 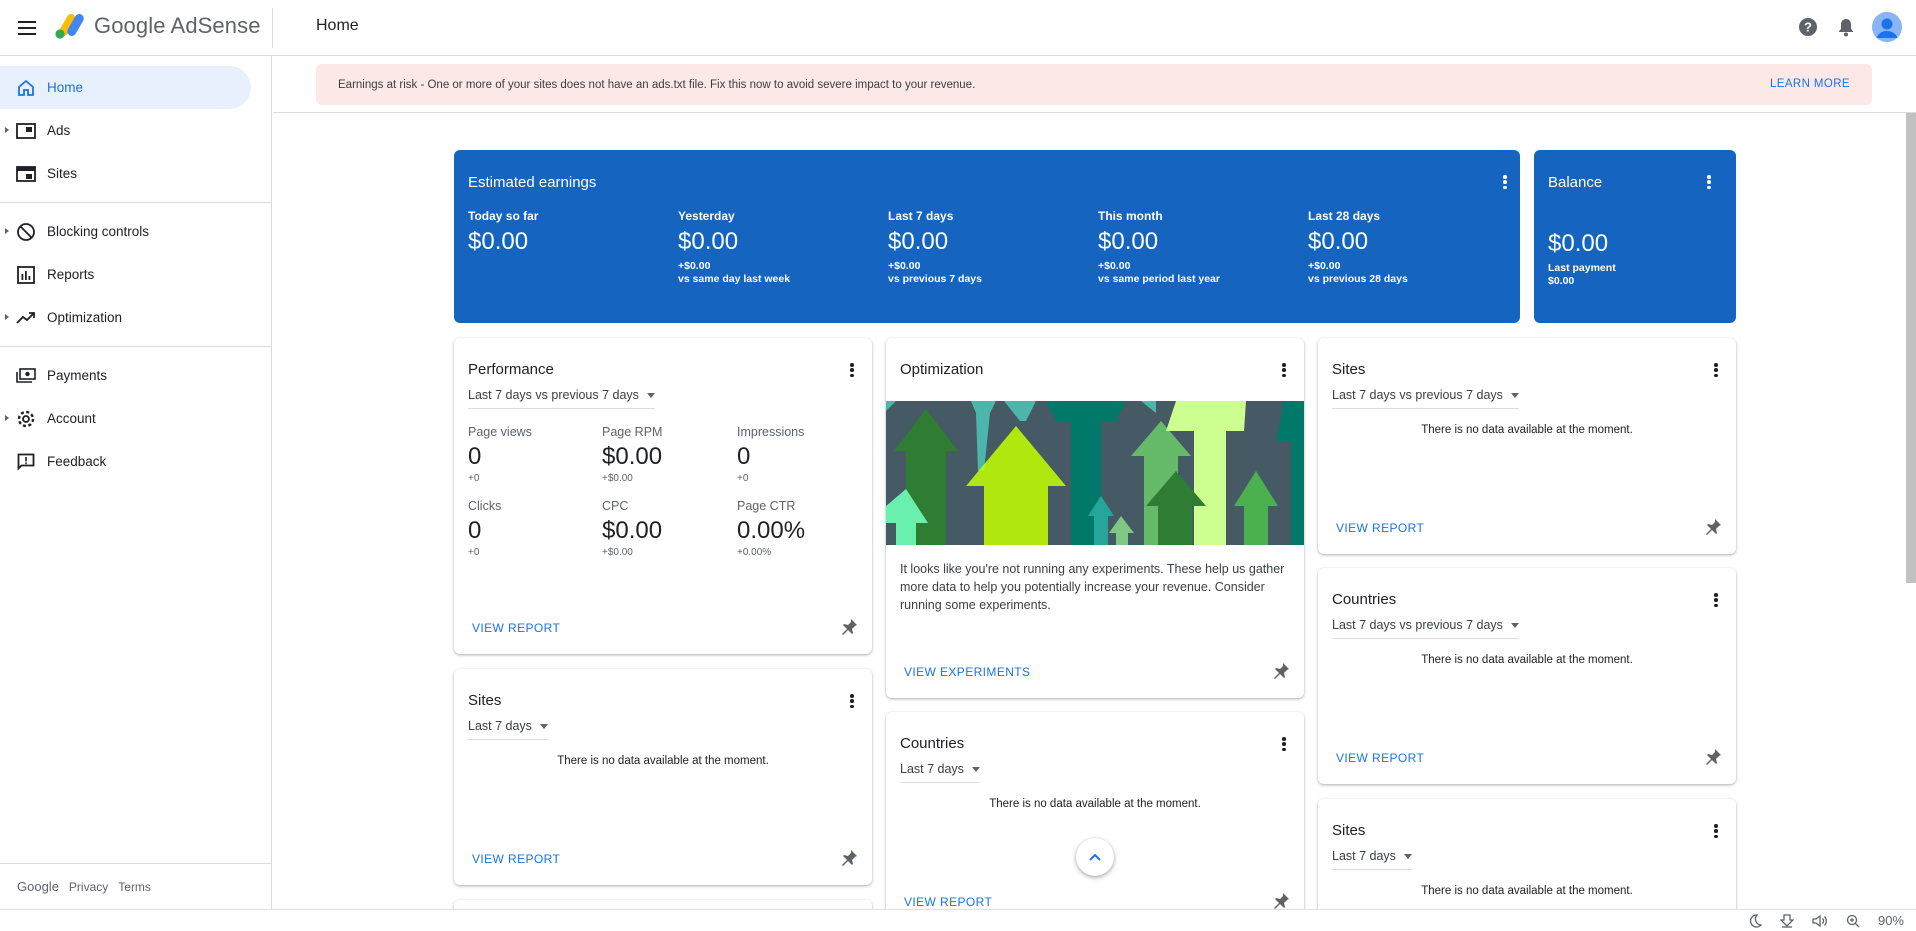 What do you see at coordinates (1755, 920) in the screenshot?
I see `dark-mode-icon` at bounding box center [1755, 920].